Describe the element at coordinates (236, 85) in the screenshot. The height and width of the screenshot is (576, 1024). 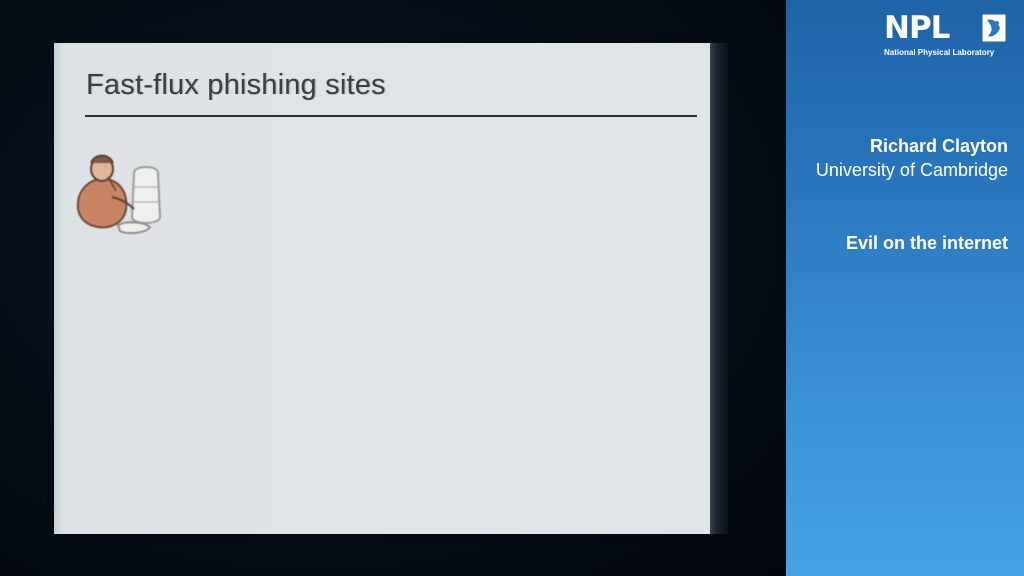
I see `slide-title: Fast-flux phishing sites` at that location.